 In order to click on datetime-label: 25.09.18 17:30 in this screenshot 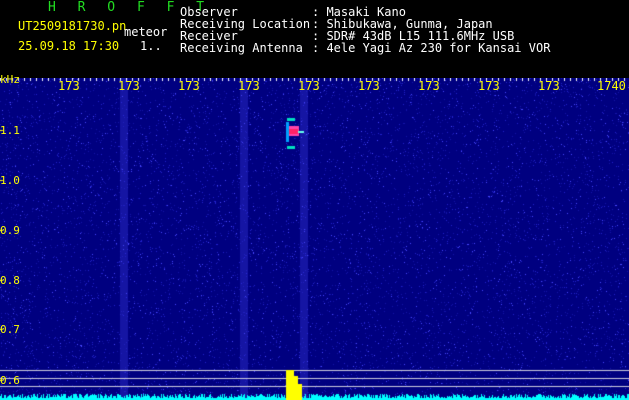, I will do `click(69, 46)`.